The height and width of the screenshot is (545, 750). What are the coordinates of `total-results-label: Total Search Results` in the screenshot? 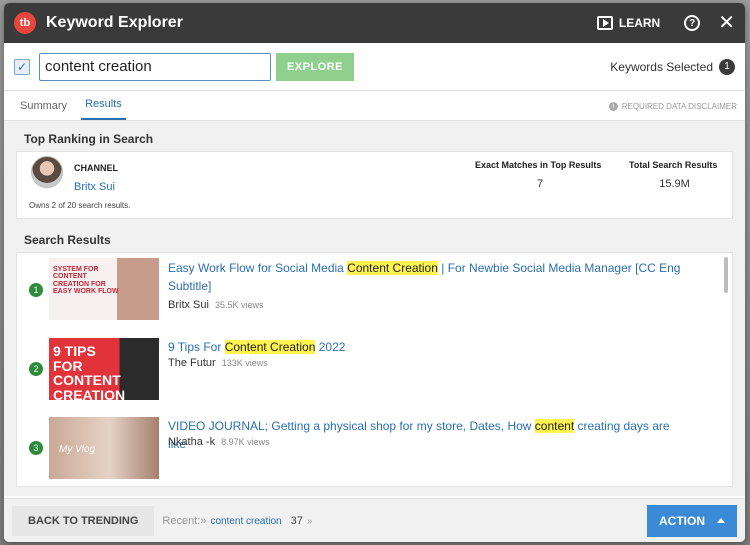 It's located at (673, 165).